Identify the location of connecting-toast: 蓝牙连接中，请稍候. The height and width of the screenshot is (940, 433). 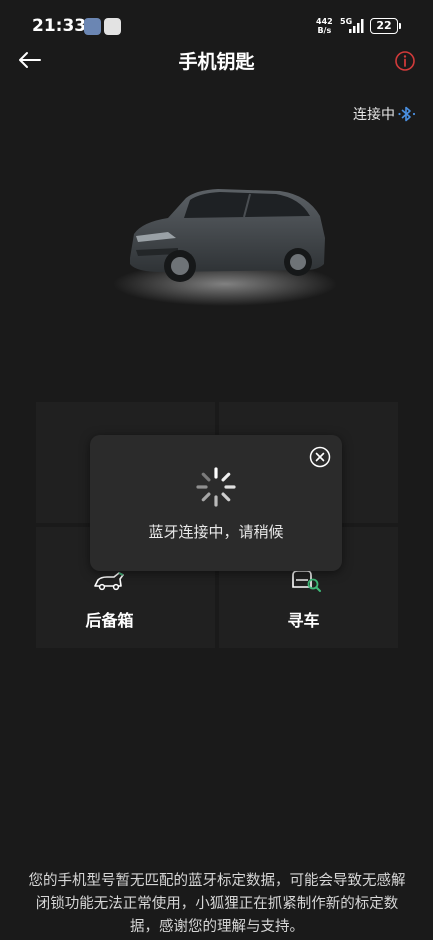
(216, 503).